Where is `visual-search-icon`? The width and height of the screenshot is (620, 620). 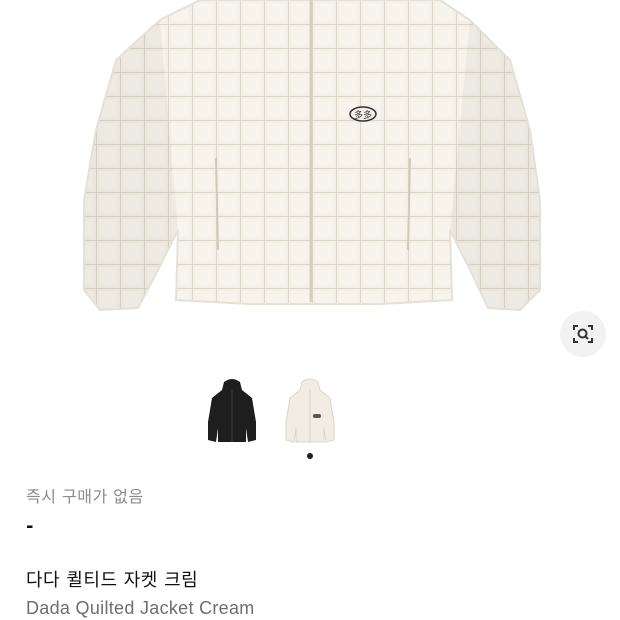
visual-search-icon is located at coordinates (583, 334).